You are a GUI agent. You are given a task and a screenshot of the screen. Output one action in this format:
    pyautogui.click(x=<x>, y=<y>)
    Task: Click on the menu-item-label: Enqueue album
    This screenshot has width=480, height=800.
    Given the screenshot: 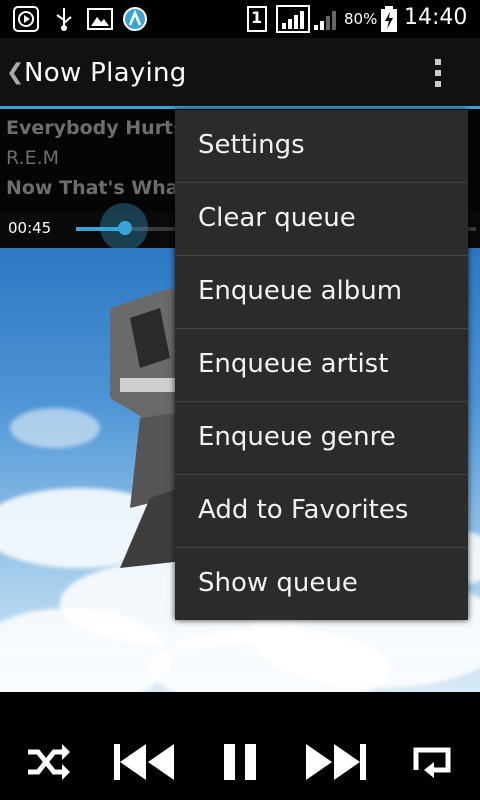 What is the action you would take?
    pyautogui.click(x=300, y=291)
    